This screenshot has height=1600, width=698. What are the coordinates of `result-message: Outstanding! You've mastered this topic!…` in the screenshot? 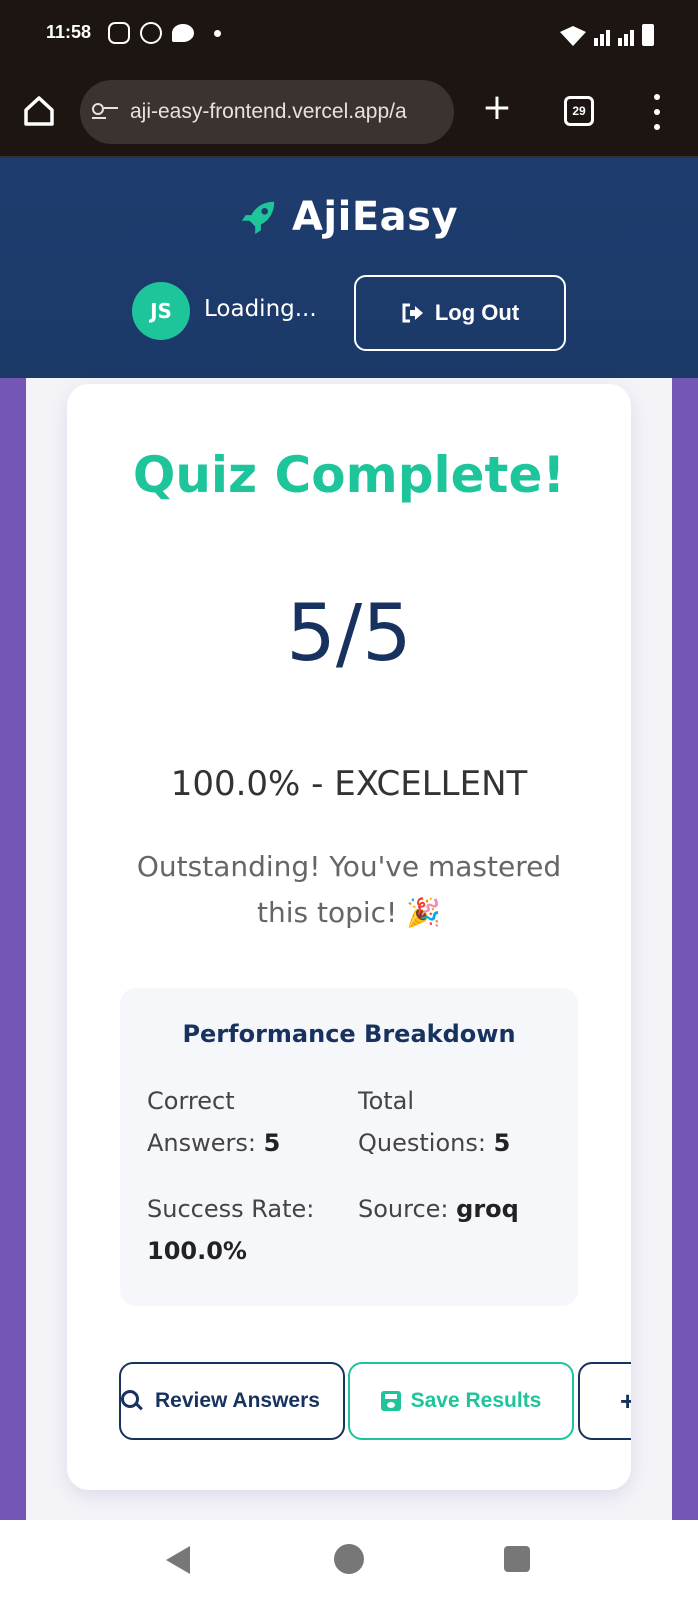 It's located at (349, 889).